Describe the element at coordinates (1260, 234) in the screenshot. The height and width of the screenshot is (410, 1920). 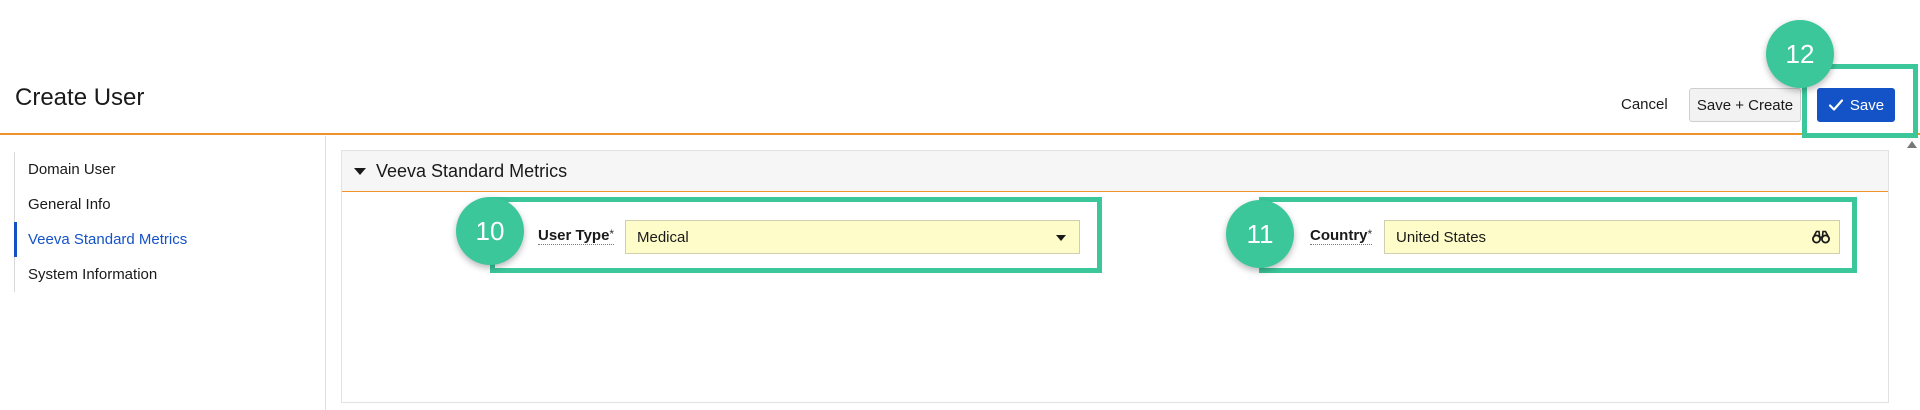
I see `annotation-marker-11: 11` at that location.